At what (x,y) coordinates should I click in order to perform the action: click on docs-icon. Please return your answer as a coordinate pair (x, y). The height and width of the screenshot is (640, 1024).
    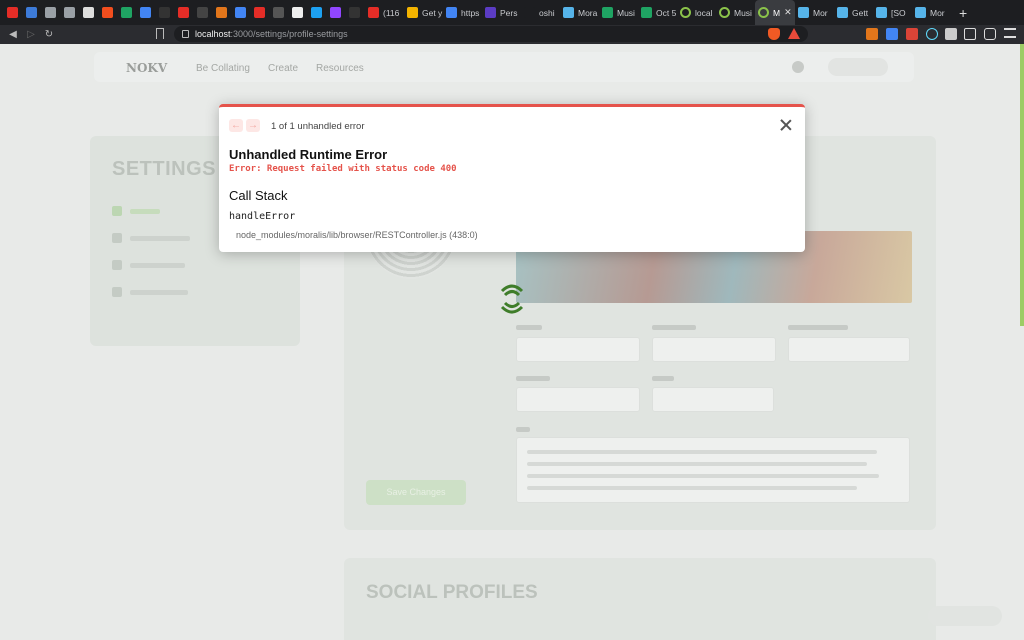
    Looking at the image, I should click on (145, 12).